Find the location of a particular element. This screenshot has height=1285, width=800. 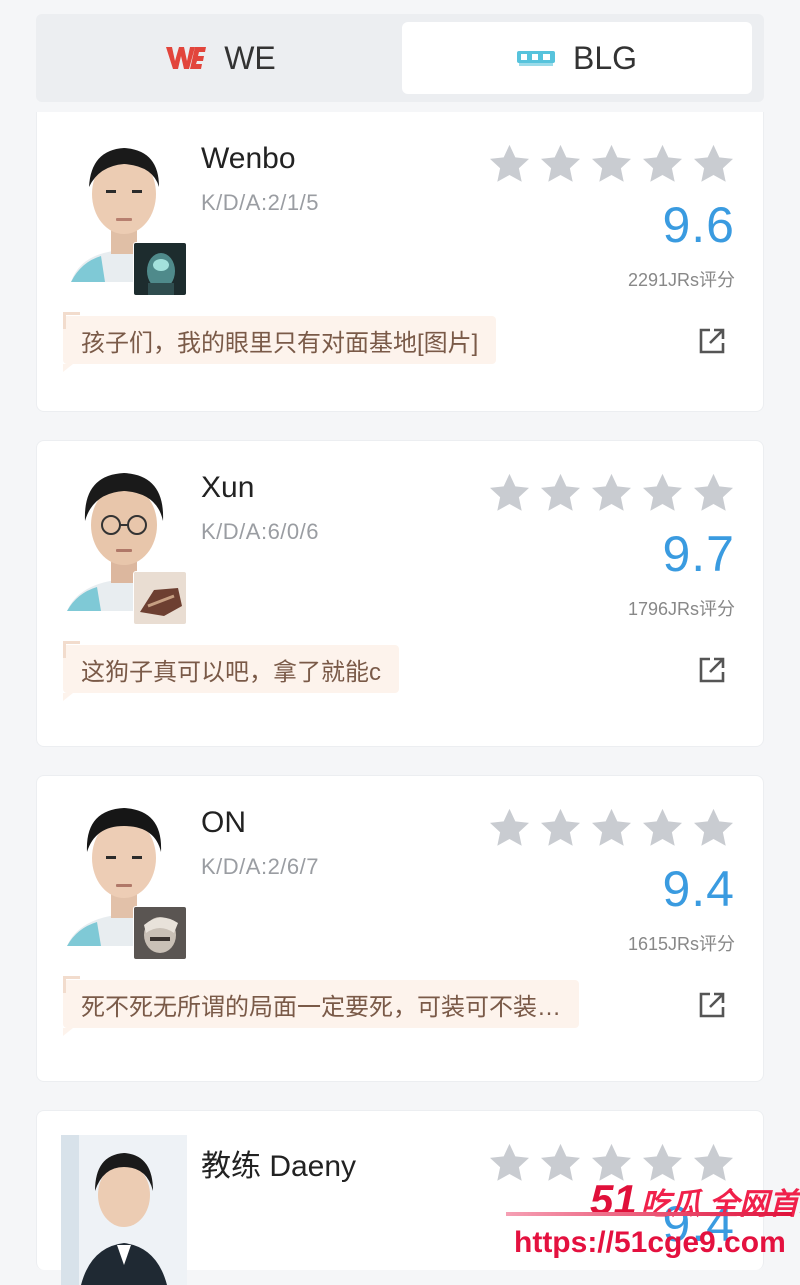

tab-blg: BLG is located at coordinates (577, 58).